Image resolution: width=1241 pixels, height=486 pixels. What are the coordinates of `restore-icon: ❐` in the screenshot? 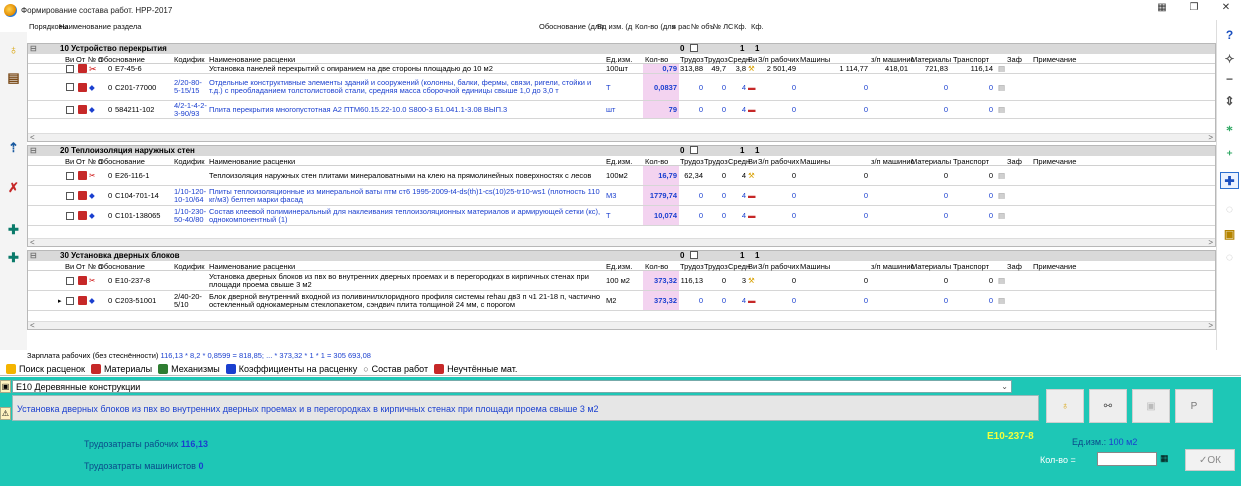 It's located at (1194, 7).